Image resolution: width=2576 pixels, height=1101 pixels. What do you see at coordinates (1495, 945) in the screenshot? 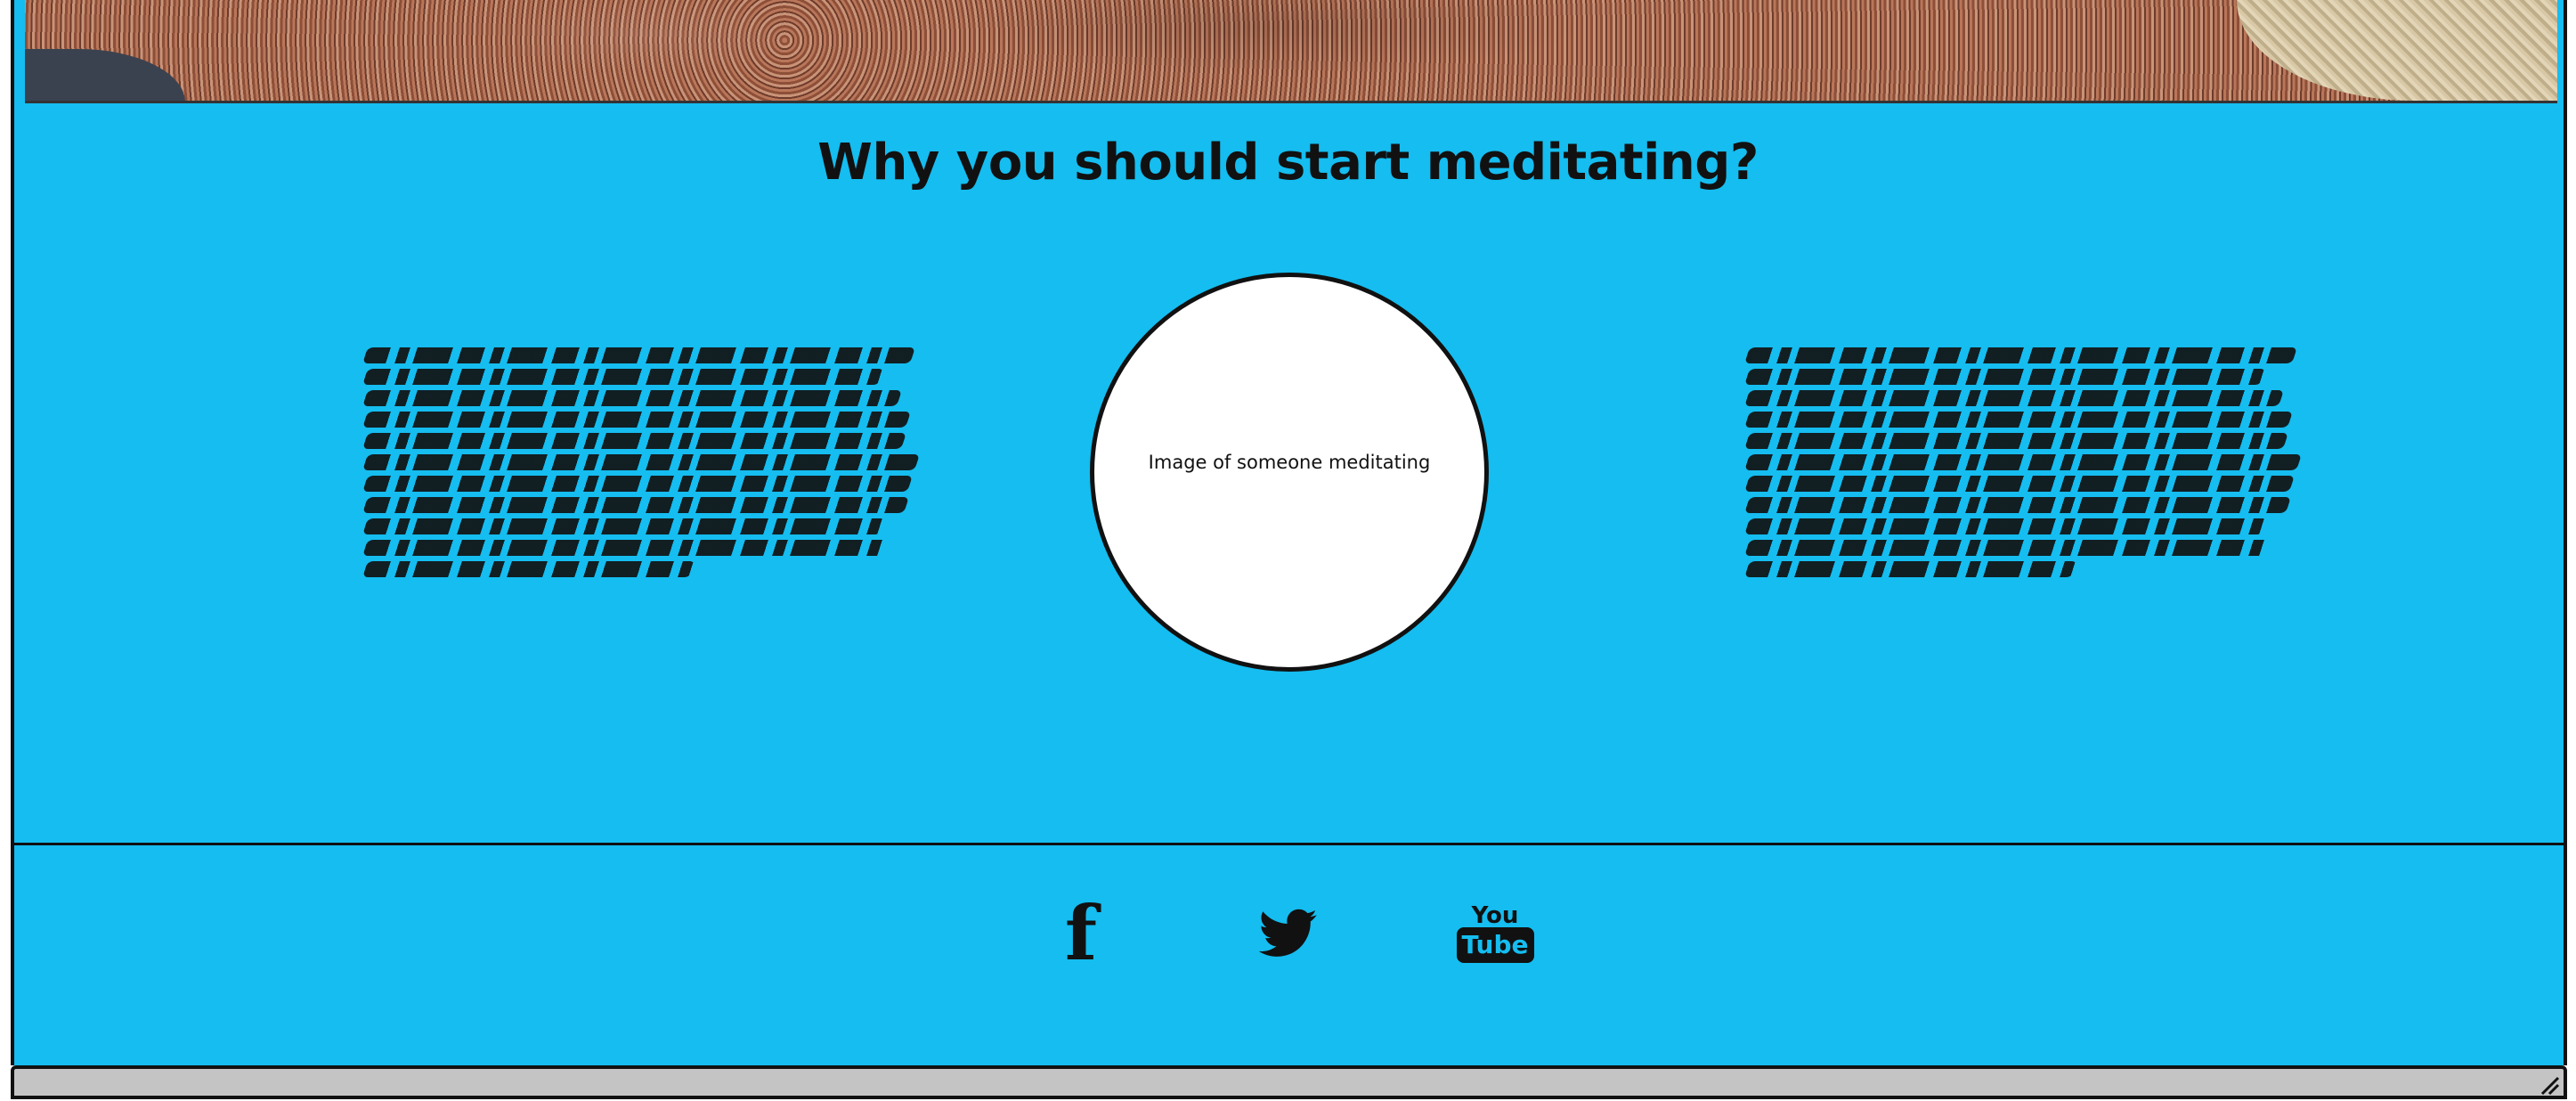
I see `youtube-tube-text: Tube` at bounding box center [1495, 945].